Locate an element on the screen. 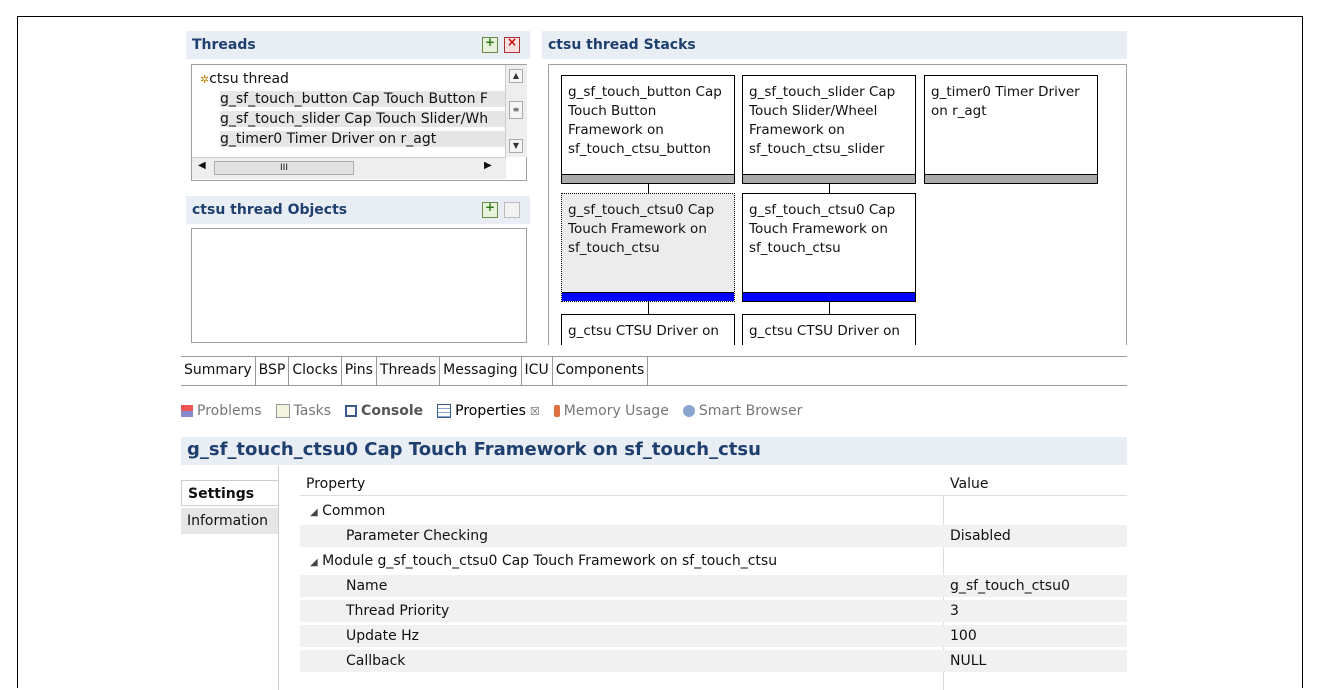 The width and height of the screenshot is (1320, 690). scroll-down-icon: ▼ is located at coordinates (516, 146).